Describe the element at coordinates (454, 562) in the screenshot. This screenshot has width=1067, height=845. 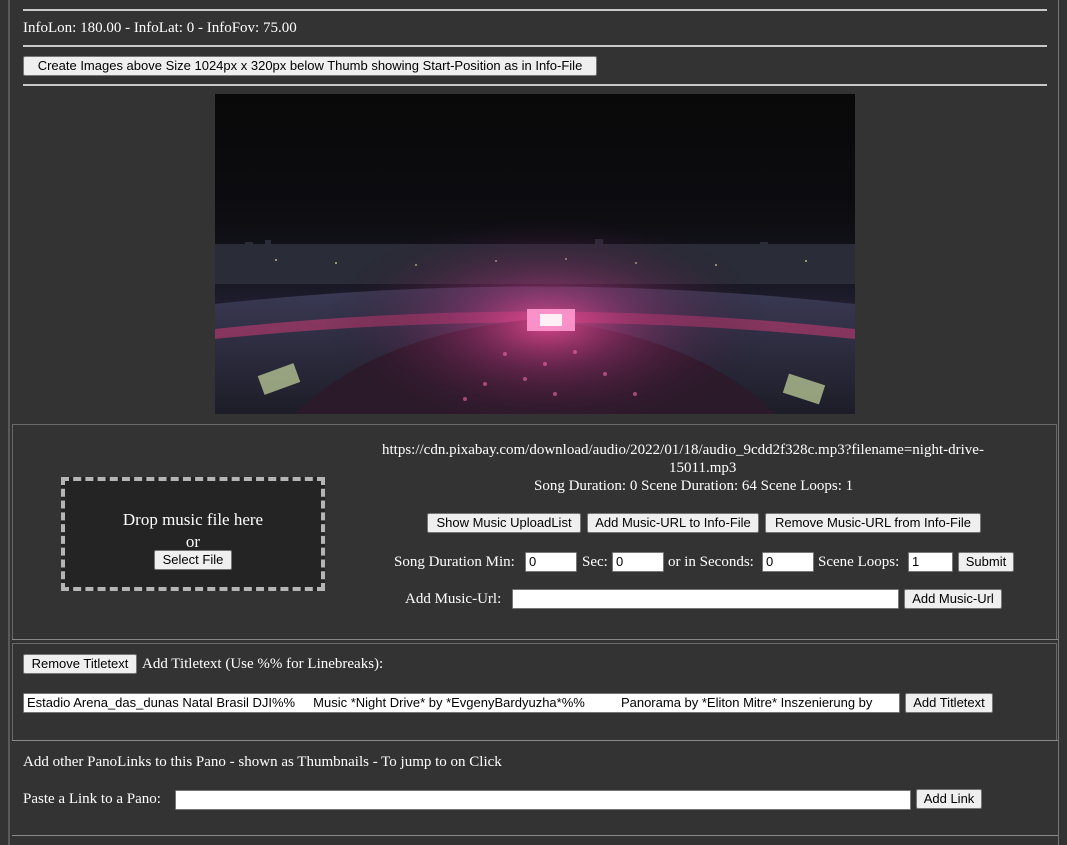
I see `song-duration-min-label: Song Duration Min:` at that location.